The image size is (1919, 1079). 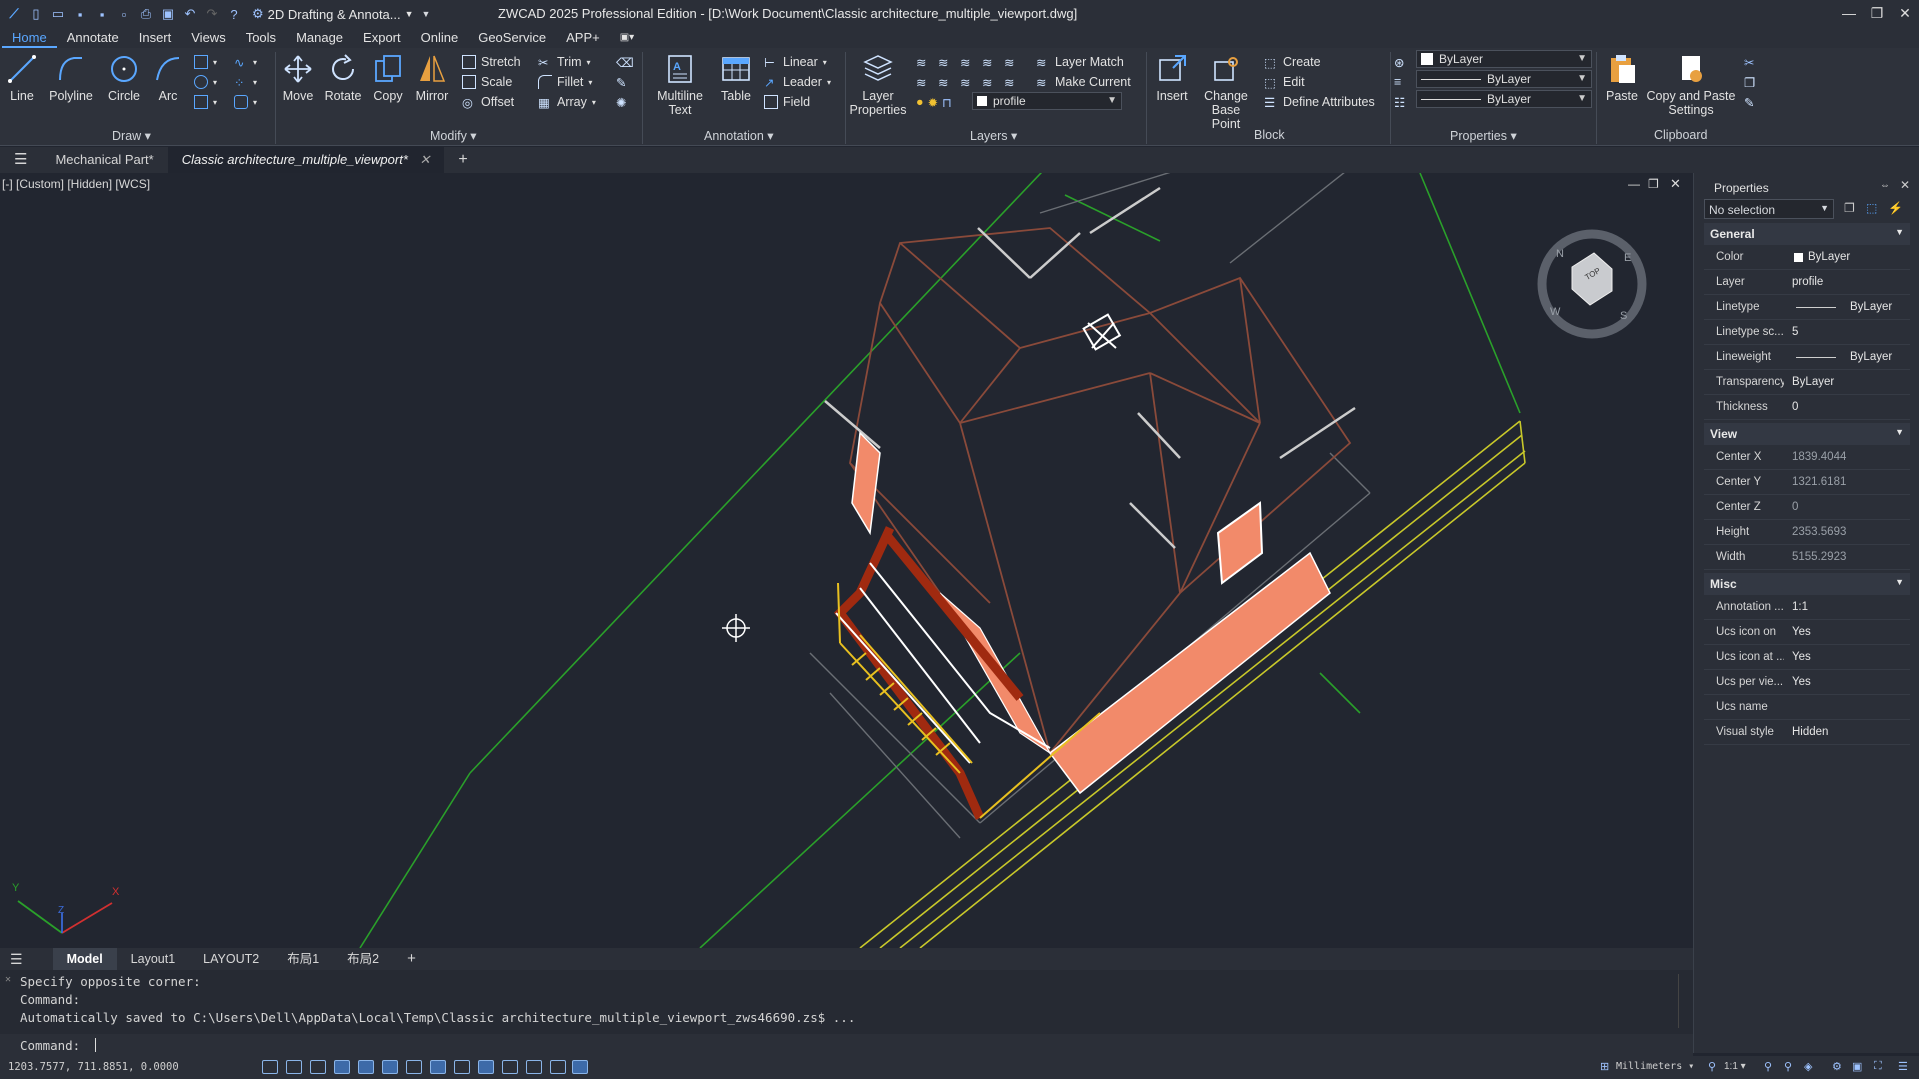 I want to click on new-file-icon: ▯, so click(x=36, y=14).